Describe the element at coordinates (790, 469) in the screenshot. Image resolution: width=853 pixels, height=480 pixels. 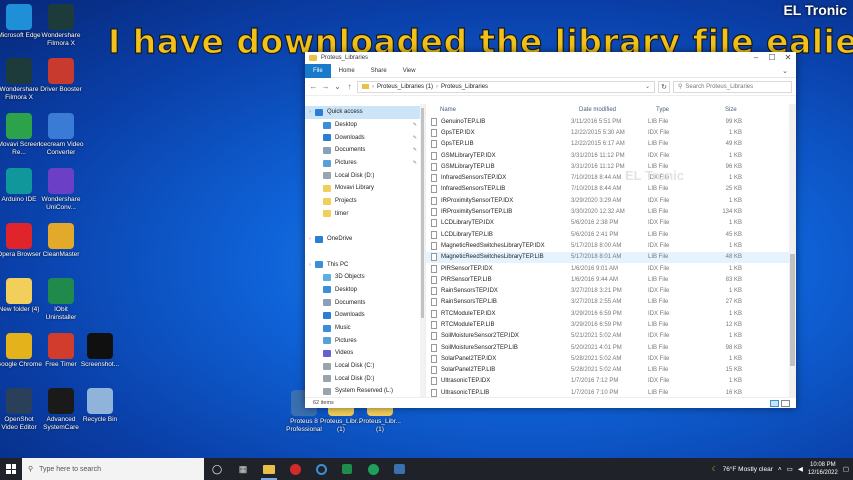
I see `network-icon: ▭` at that location.